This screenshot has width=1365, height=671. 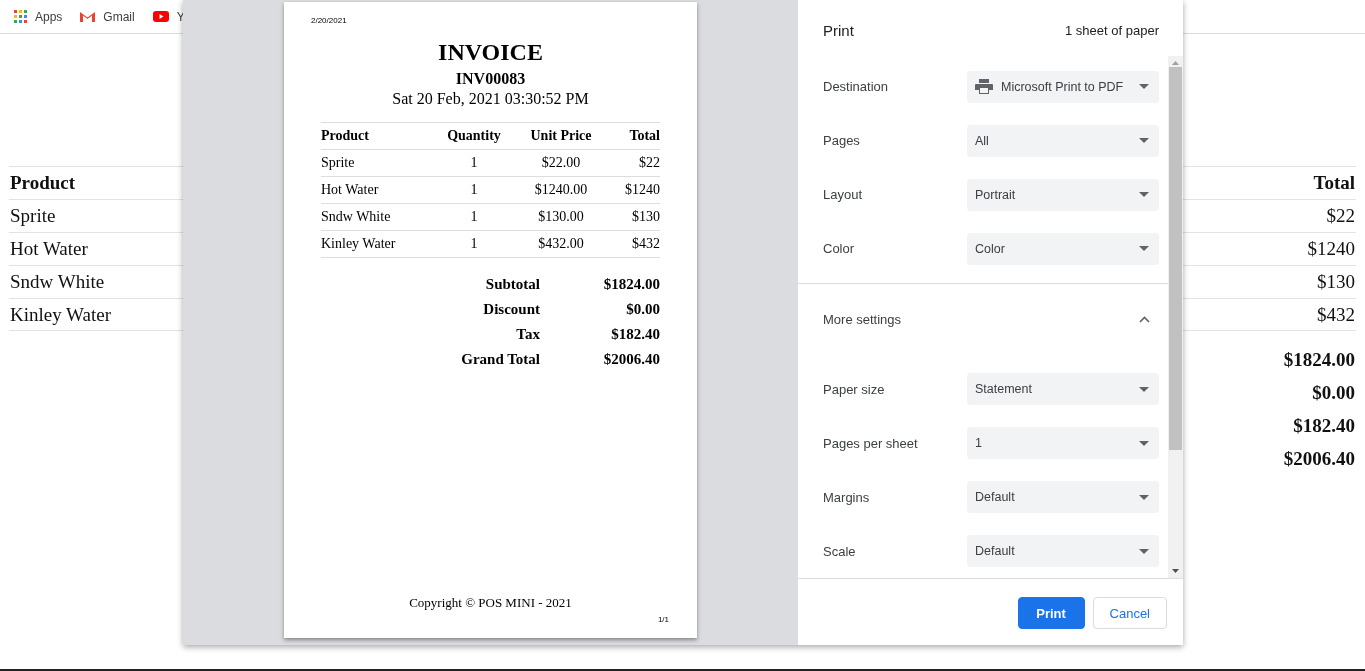 What do you see at coordinates (1051, 613) in the screenshot?
I see `print-button: Print` at bounding box center [1051, 613].